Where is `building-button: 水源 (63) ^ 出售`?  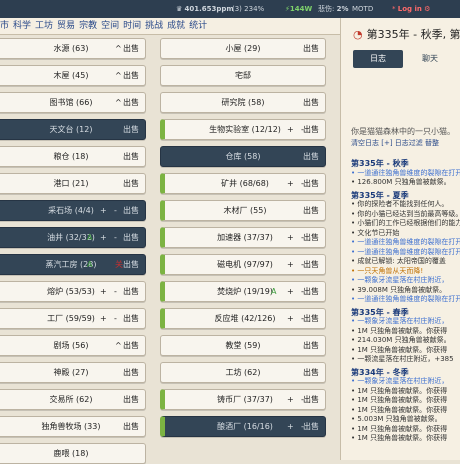 building-button: 水源 (63) ^ 出售 is located at coordinates (73, 48).